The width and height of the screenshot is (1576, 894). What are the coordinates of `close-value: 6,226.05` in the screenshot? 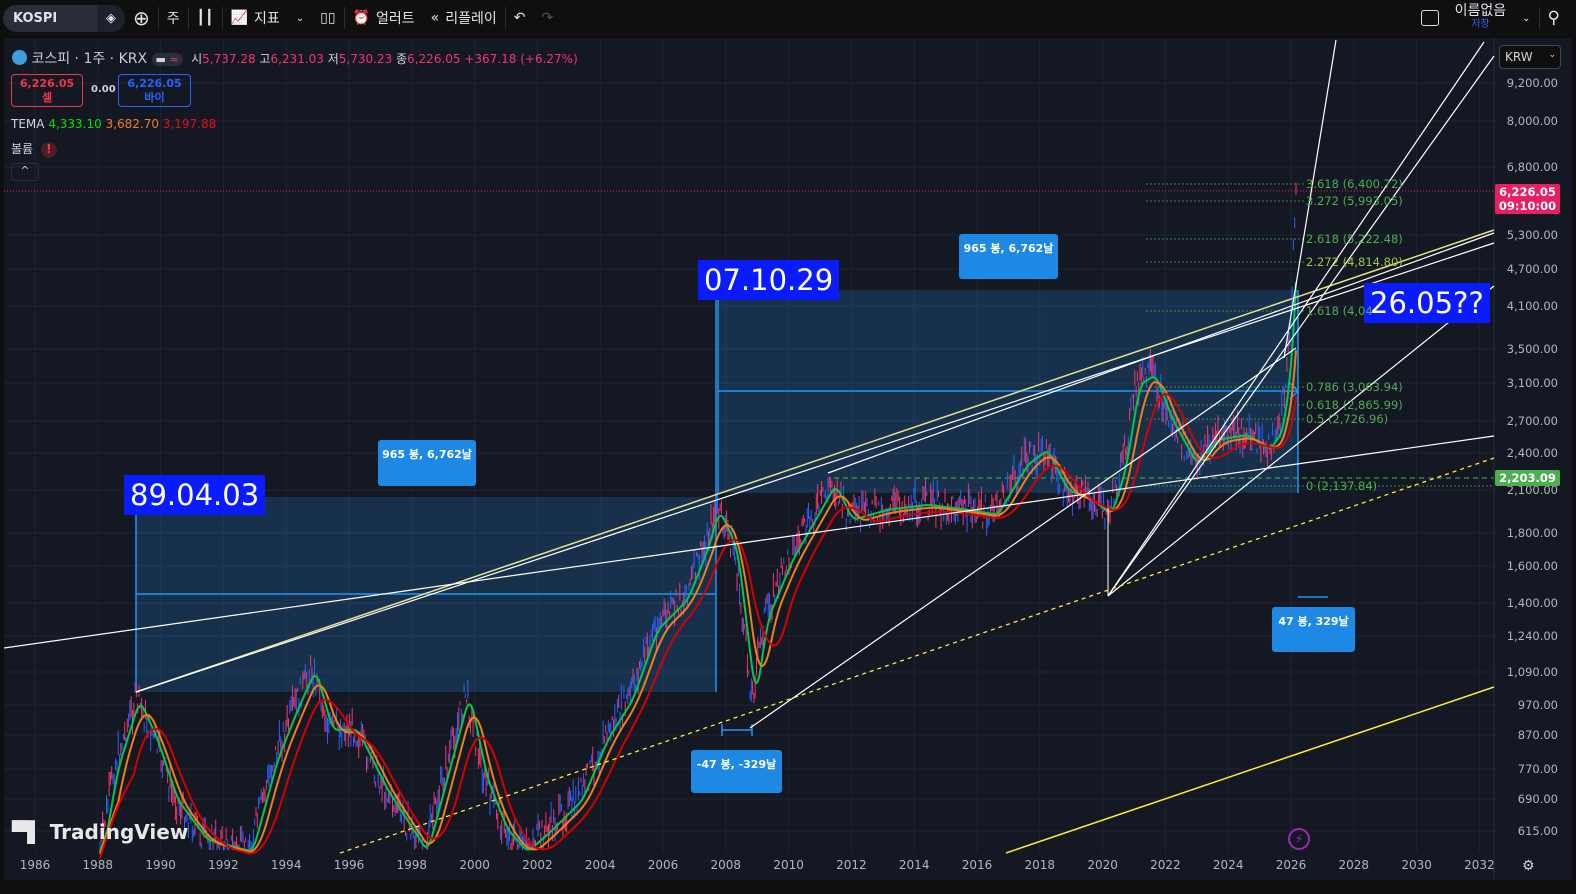 It's located at (434, 59).